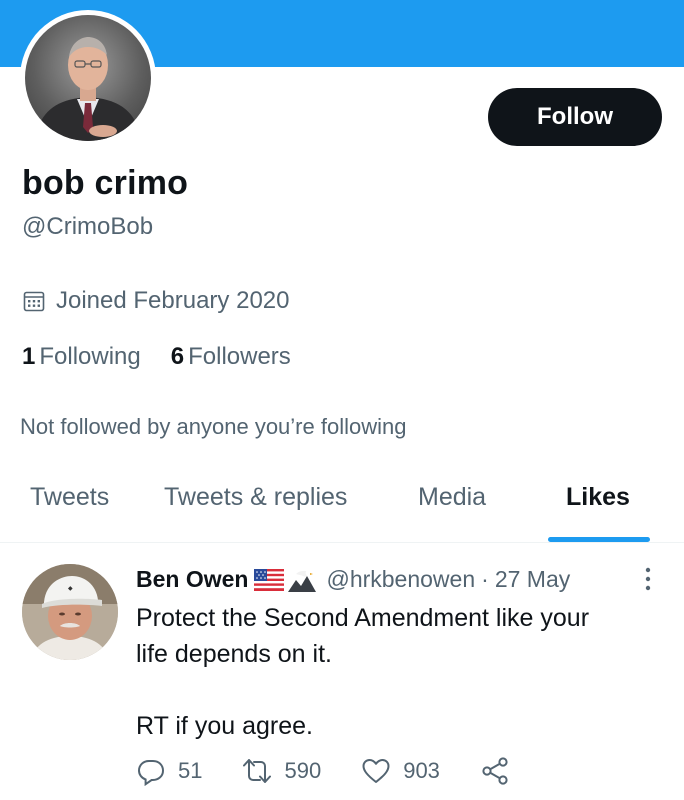  I want to click on retweet-icon, so click(257, 771).